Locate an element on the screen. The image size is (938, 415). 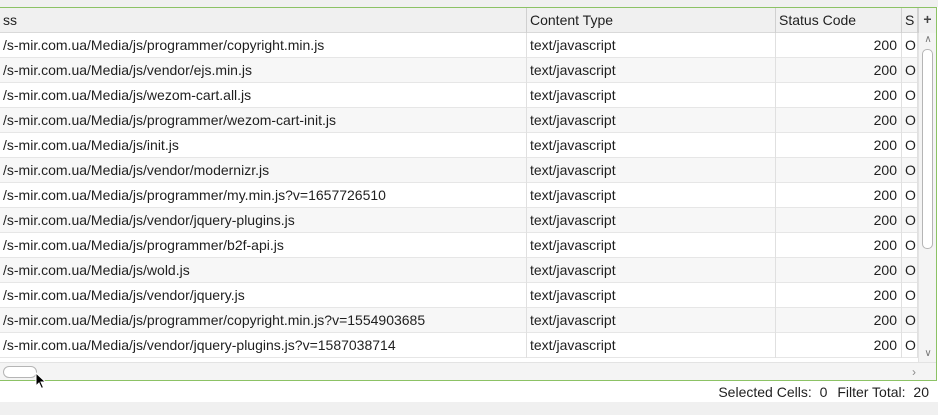
column-header-content-type: Content Type is located at coordinates (651, 20).